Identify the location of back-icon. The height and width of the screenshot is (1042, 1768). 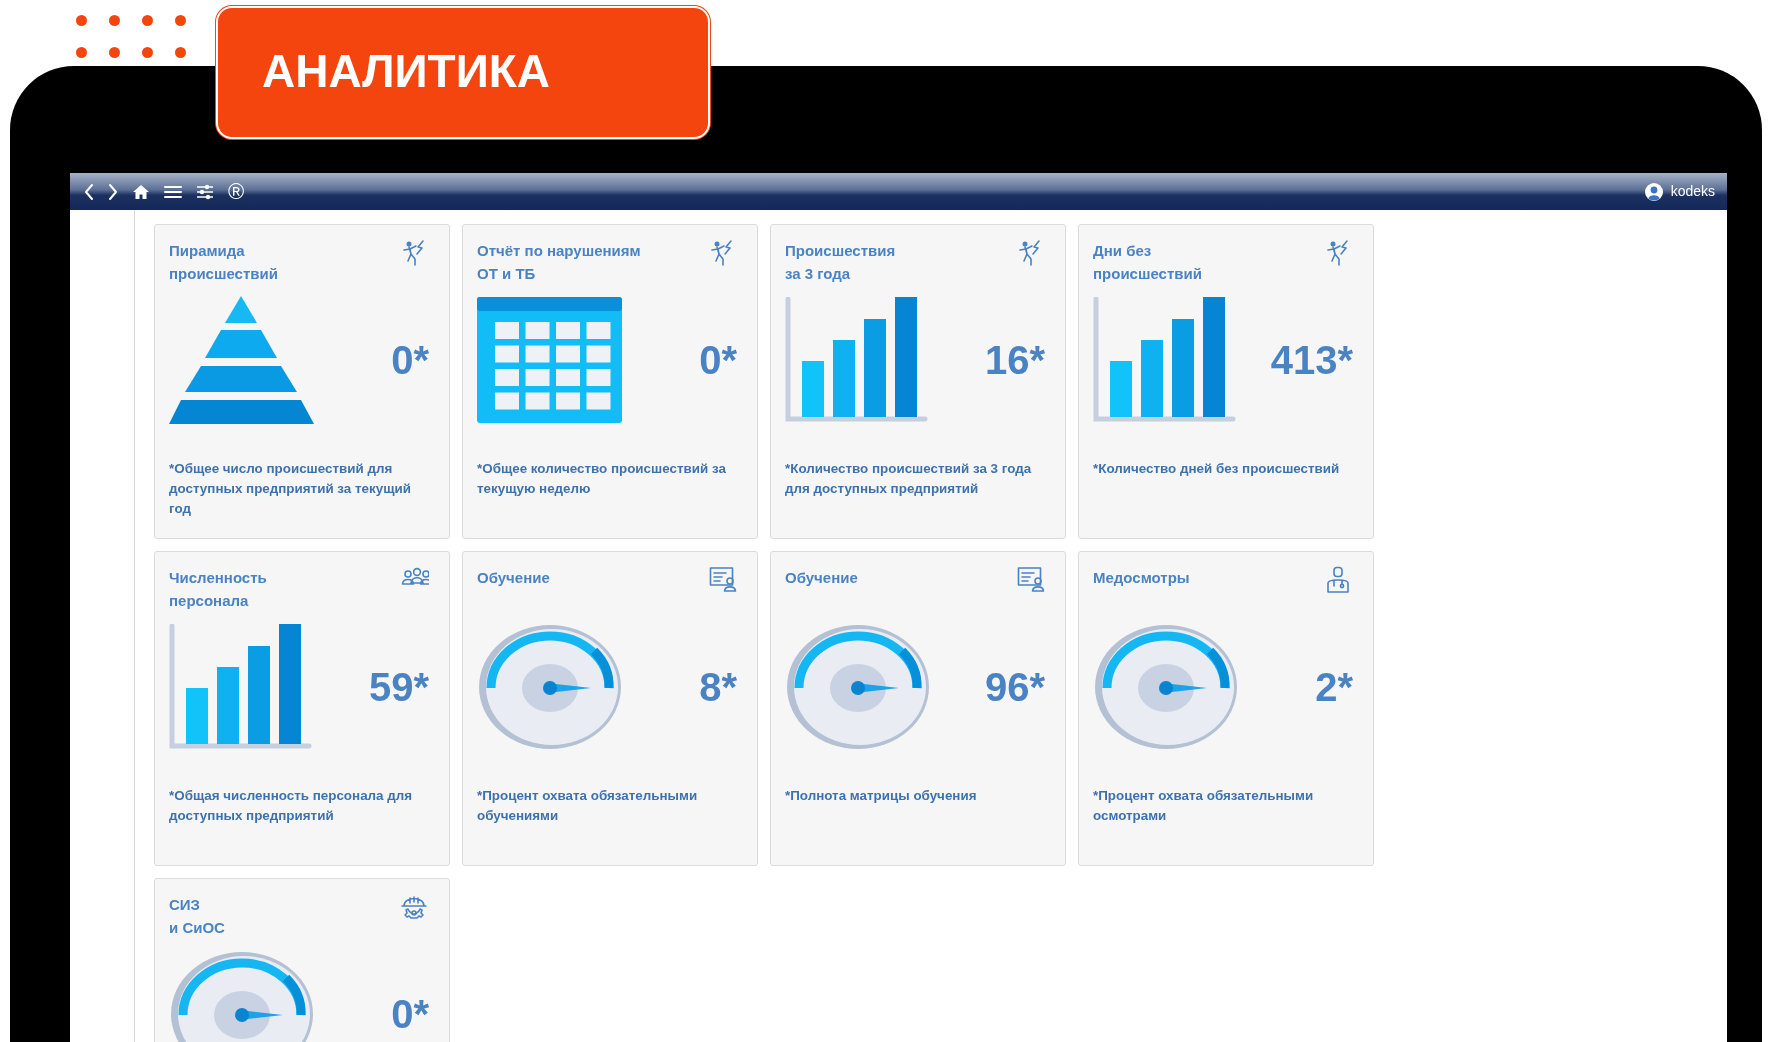
(89, 191).